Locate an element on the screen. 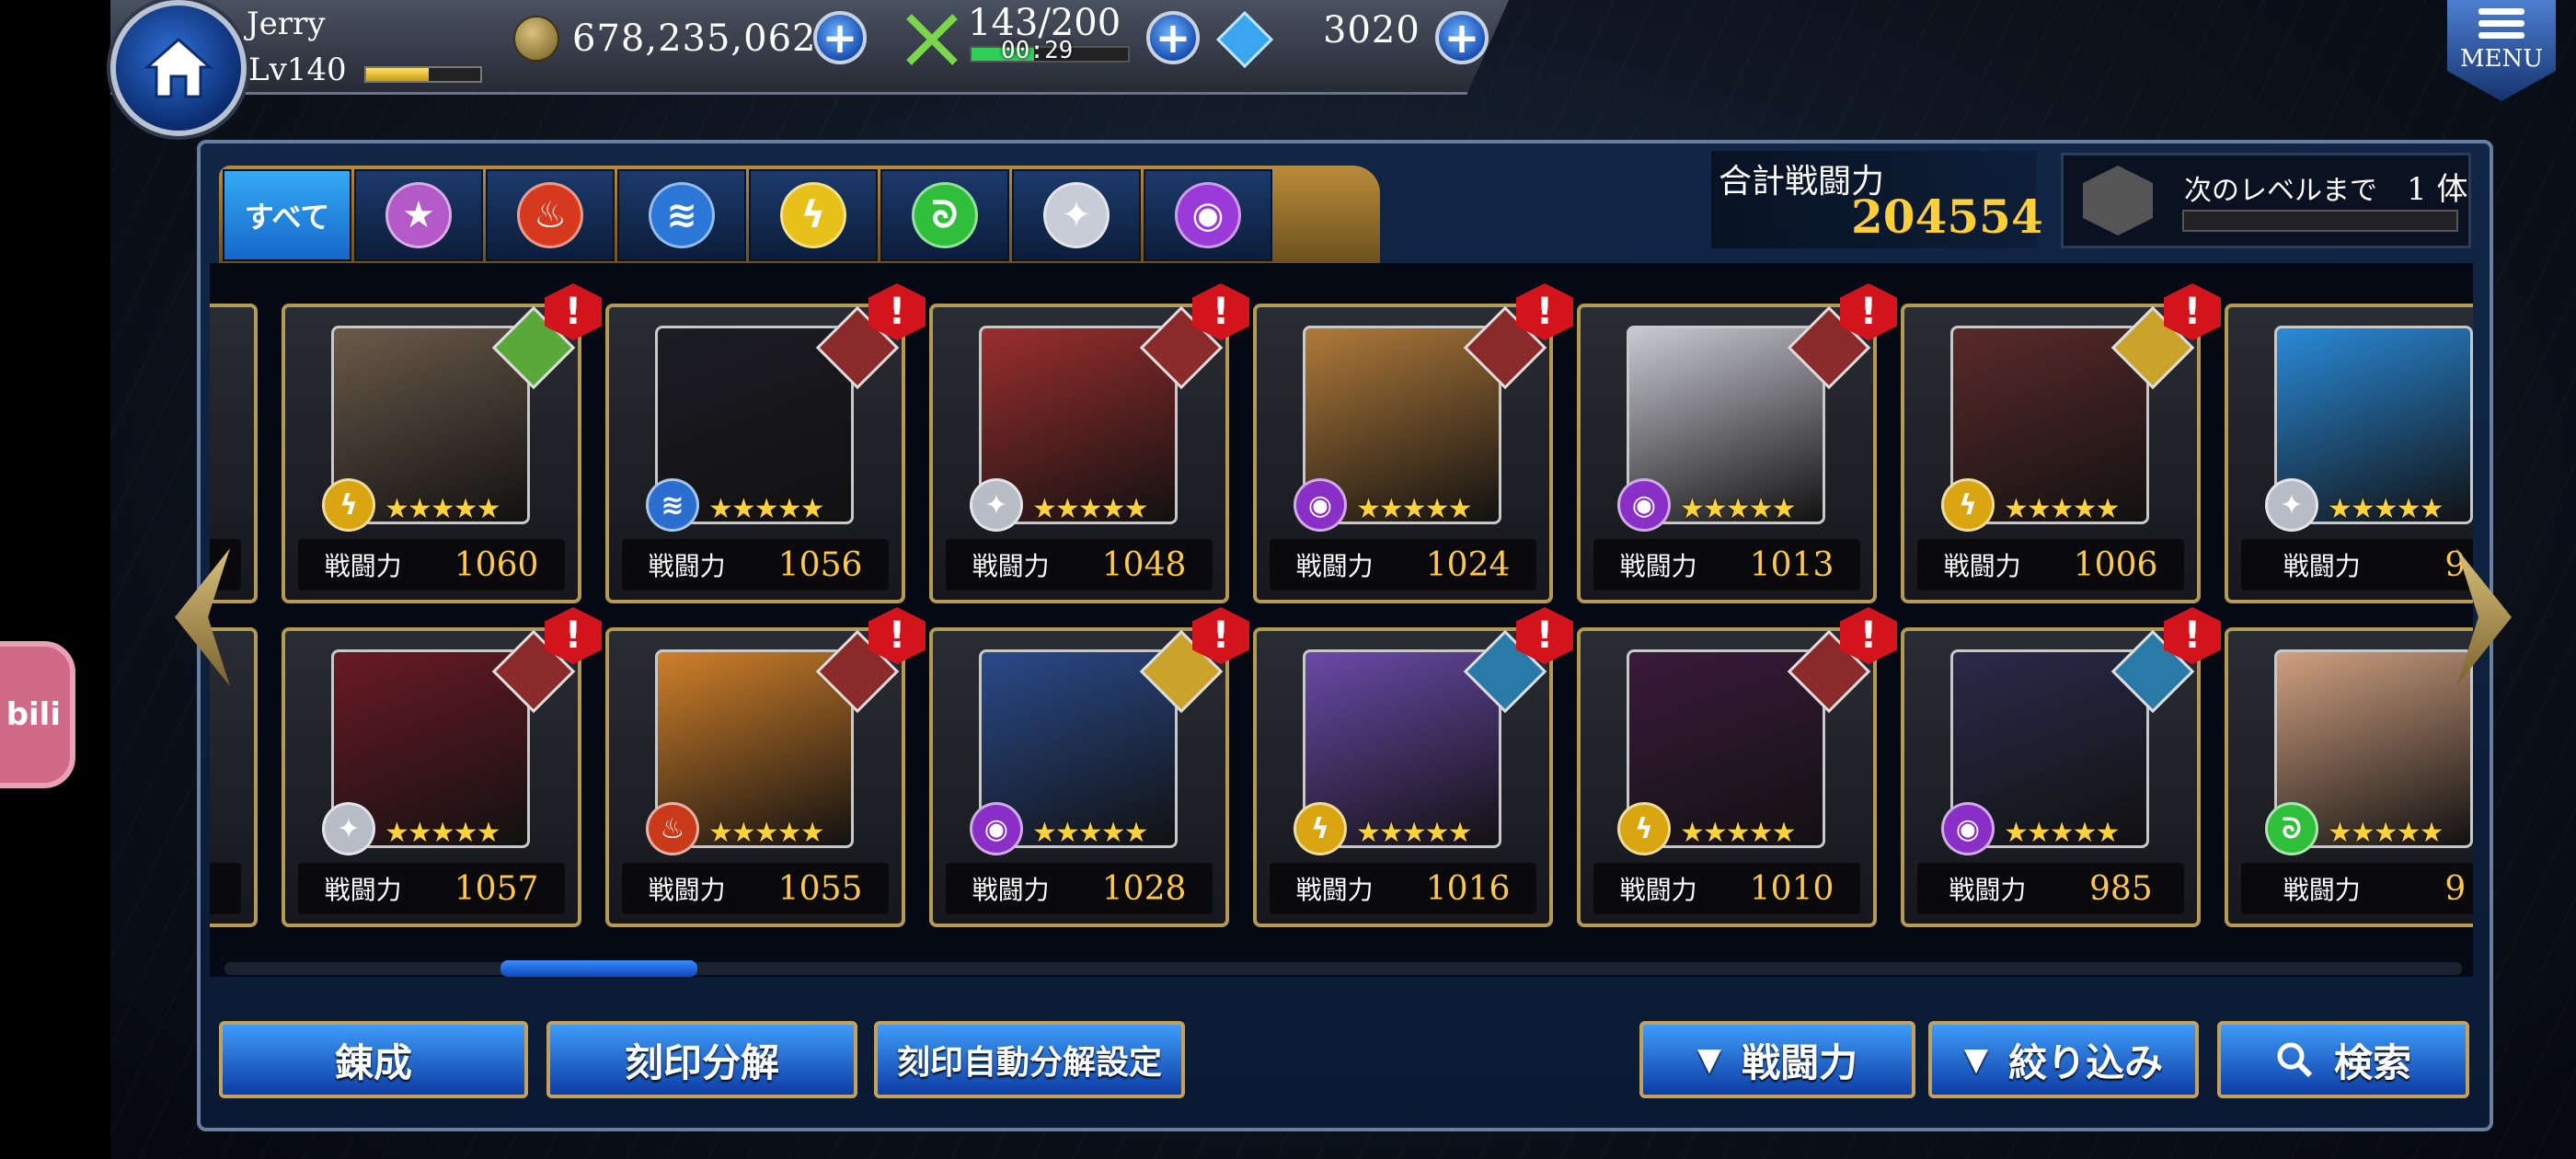  character-card: ★★★★★ ᘐ 戦闘力 9 is located at coordinates (2349, 777).